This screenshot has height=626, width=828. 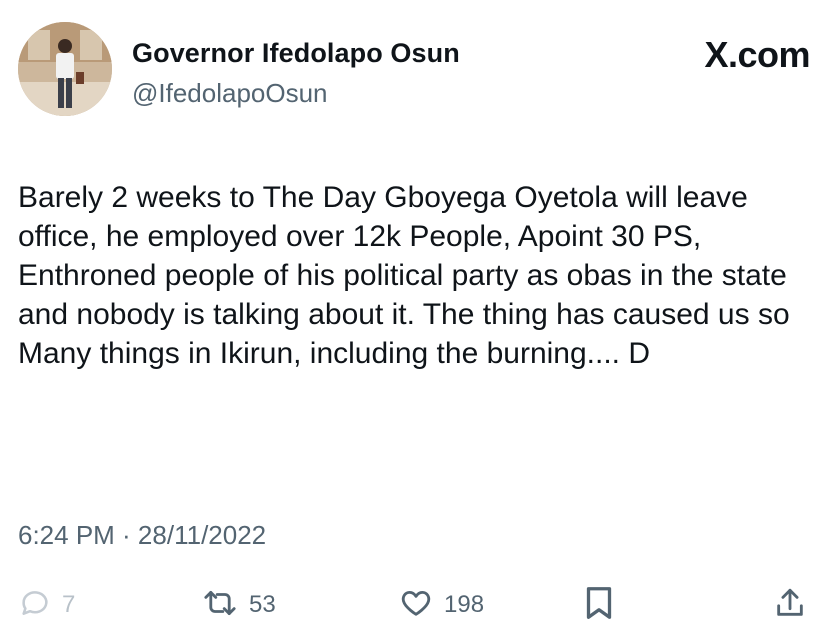 I want to click on bookmark-icon, so click(x=599, y=605).